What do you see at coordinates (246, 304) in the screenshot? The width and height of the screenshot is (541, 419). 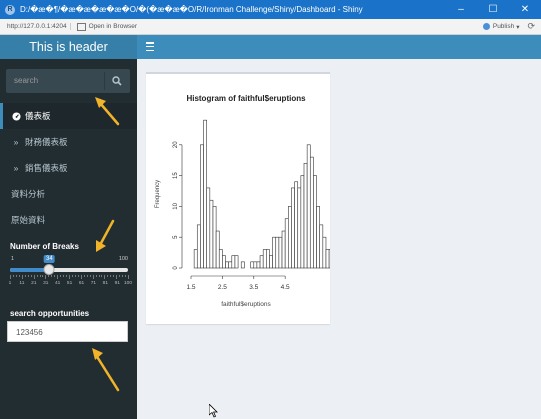 I see `x-axis-label: faithful$eruptions` at bounding box center [246, 304].